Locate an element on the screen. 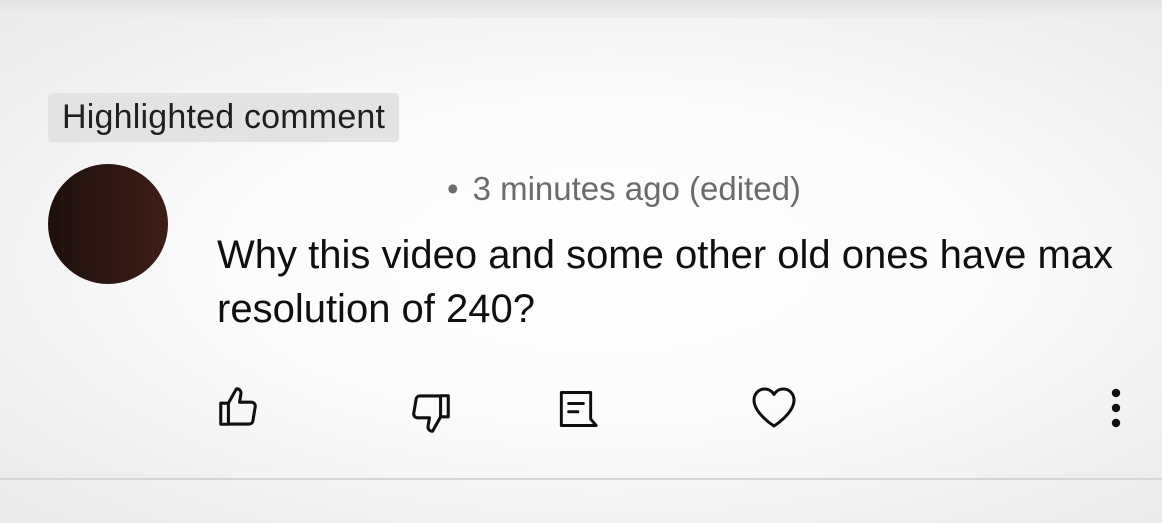 Image resolution: width=1162 pixels, height=523 pixels. avatar is located at coordinates (108, 224).